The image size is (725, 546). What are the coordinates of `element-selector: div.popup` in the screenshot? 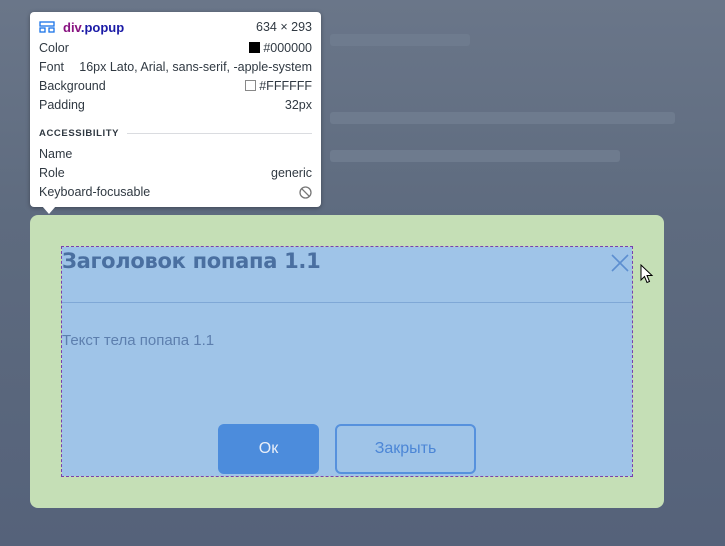 It's located at (94, 27).